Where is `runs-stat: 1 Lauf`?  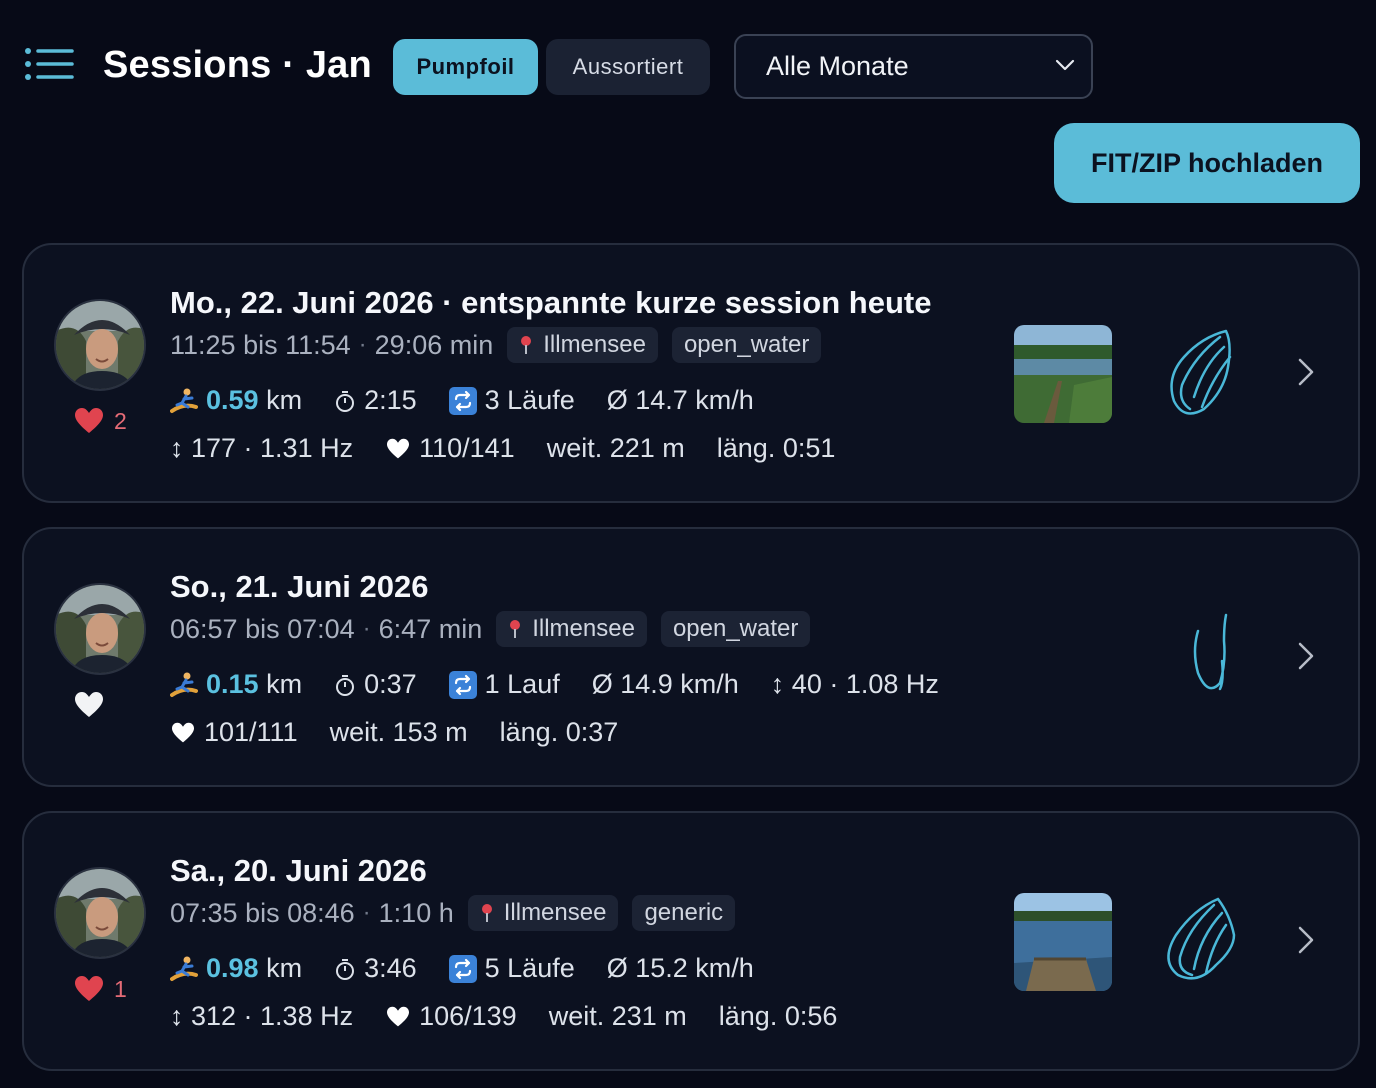
runs-stat: 1 Lauf is located at coordinates (504, 684).